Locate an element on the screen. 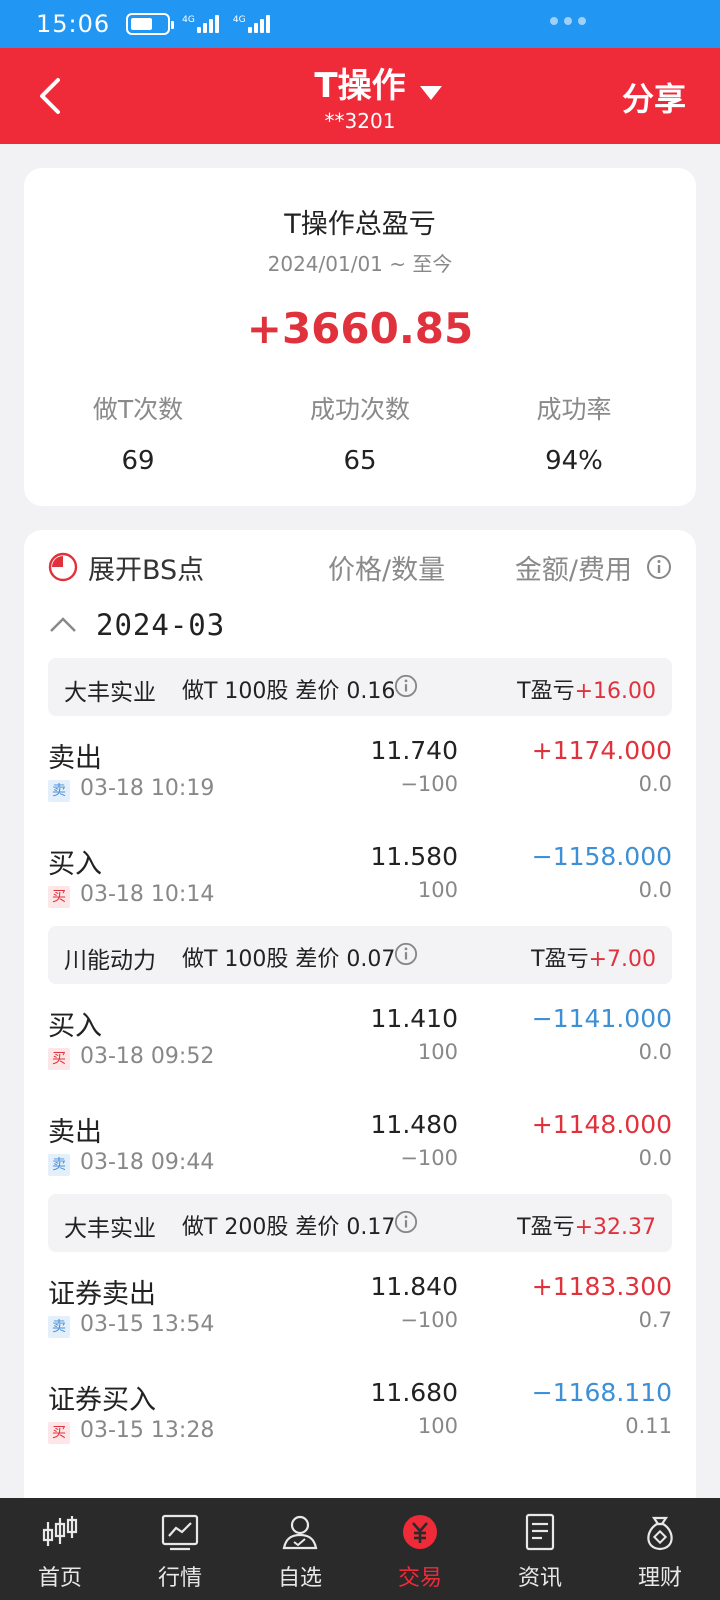  stat-success-rate: 成功率 94% is located at coordinates (574, 433).